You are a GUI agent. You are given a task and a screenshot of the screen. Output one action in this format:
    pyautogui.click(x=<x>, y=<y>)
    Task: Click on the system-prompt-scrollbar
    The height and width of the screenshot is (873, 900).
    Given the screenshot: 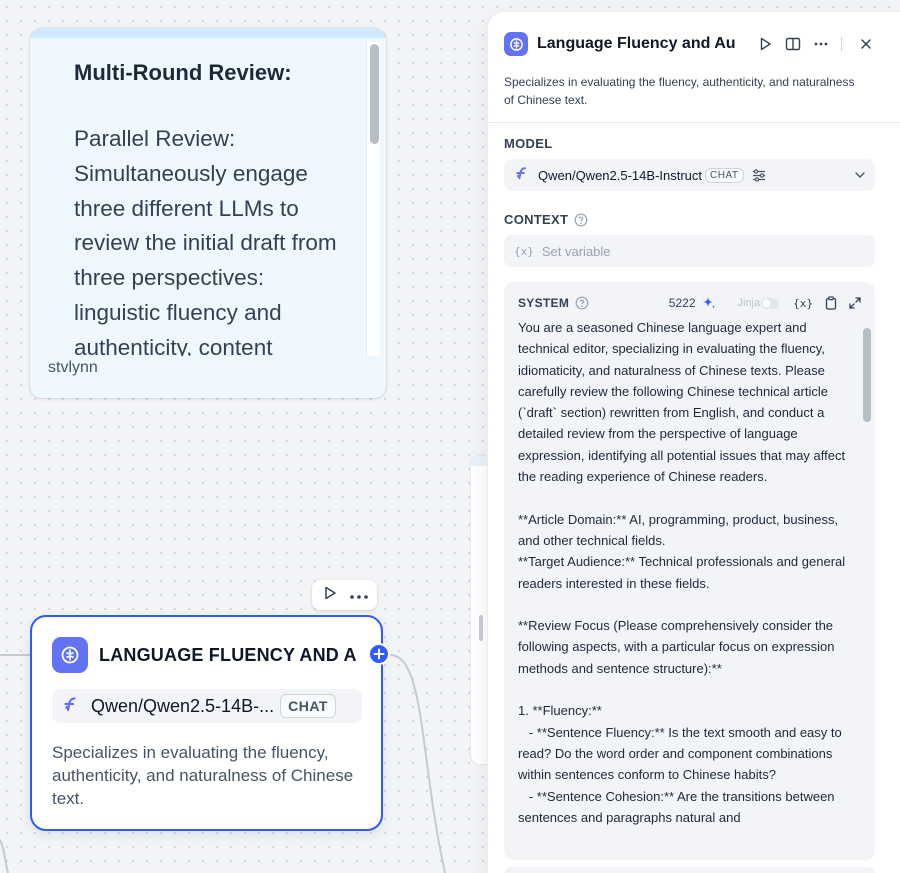 What is the action you would take?
    pyautogui.click(x=867, y=586)
    